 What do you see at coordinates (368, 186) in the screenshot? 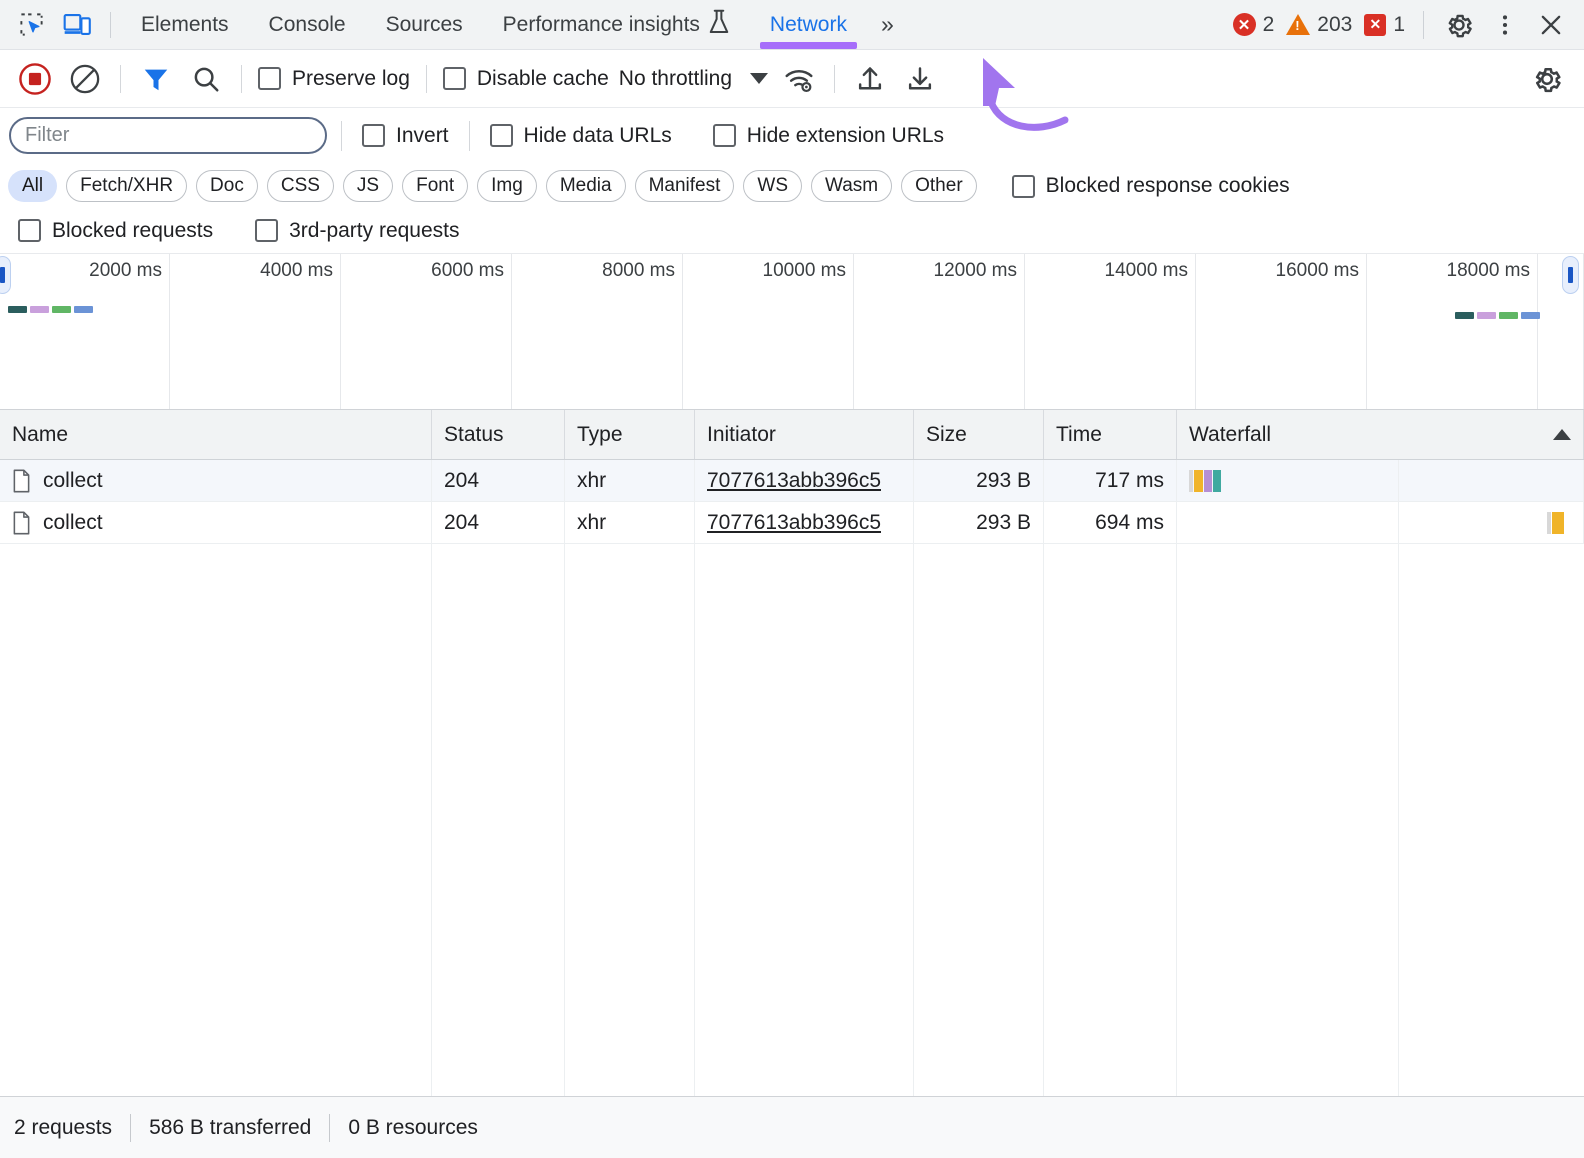
I see `type-filter-js: JS` at bounding box center [368, 186].